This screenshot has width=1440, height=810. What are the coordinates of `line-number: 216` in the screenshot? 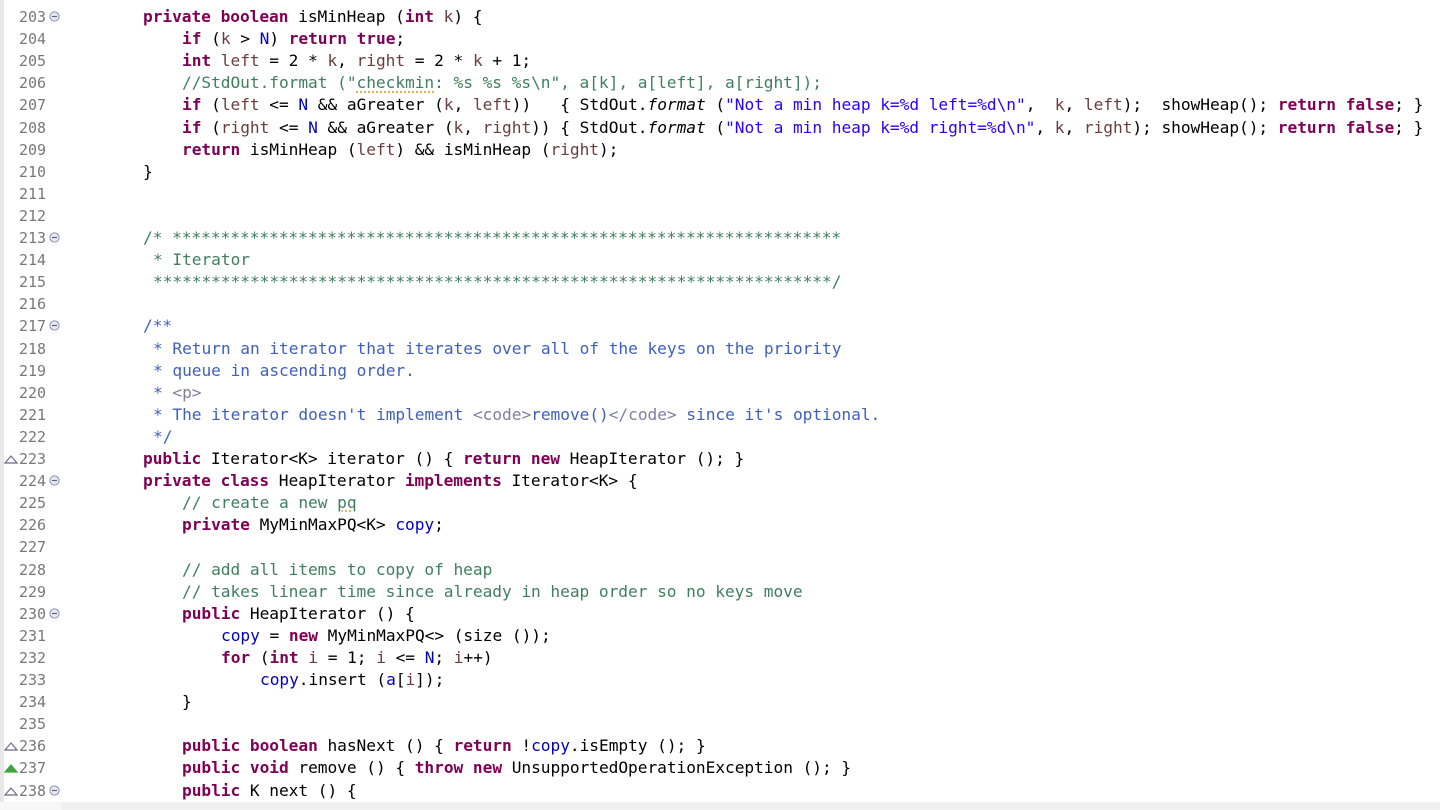 It's located at (32, 304).